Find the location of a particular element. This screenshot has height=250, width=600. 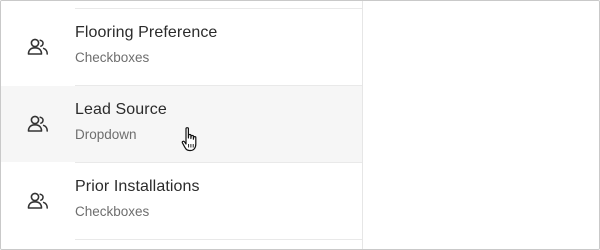

divider is located at coordinates (218, 239).